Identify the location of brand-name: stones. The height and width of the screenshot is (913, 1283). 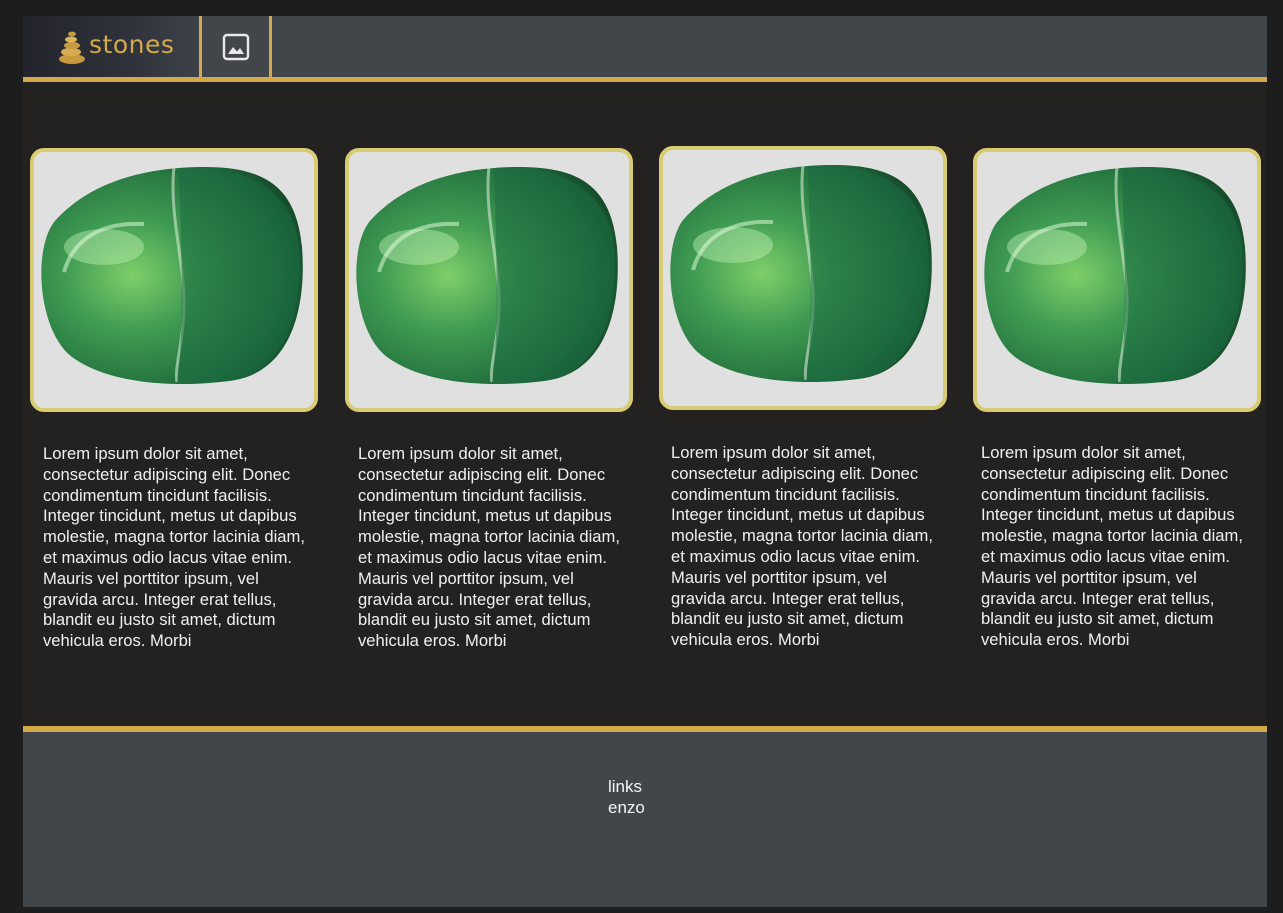
(132, 44).